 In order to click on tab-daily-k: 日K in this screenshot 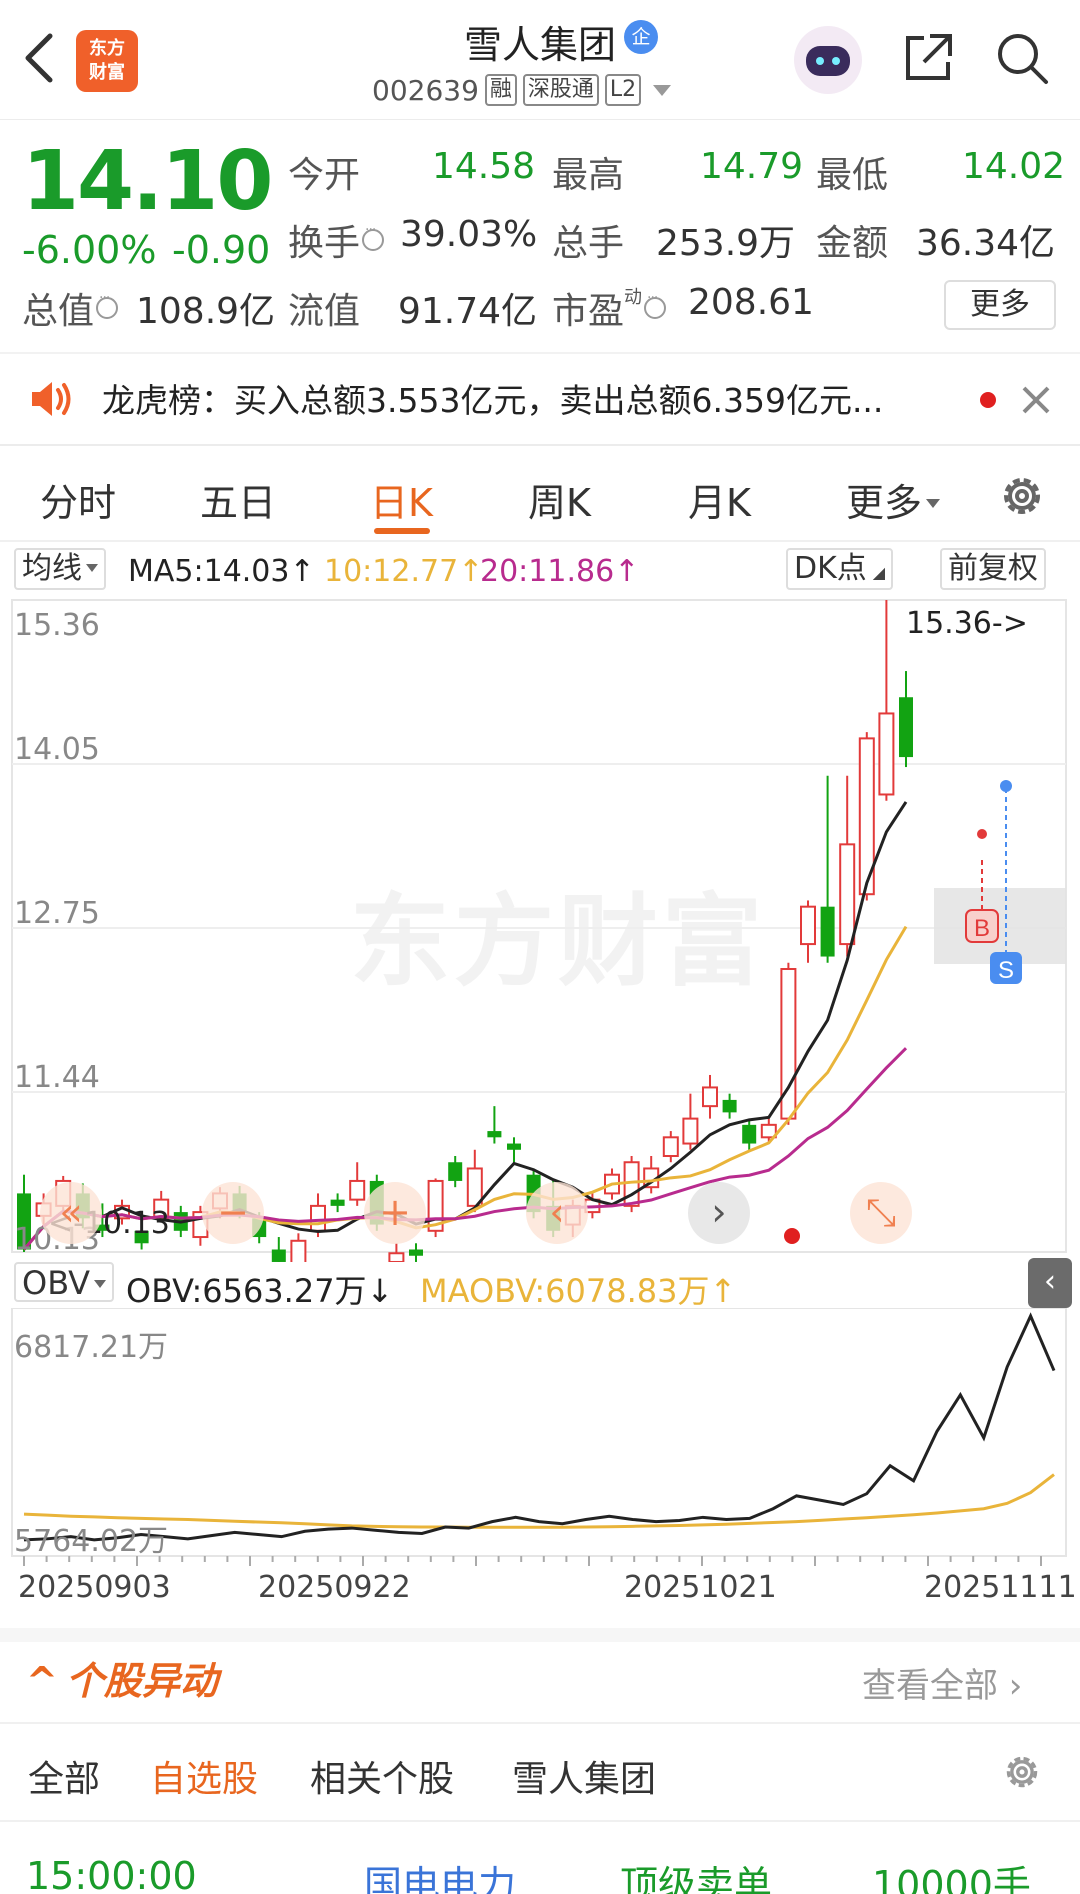, I will do `click(401, 499)`.